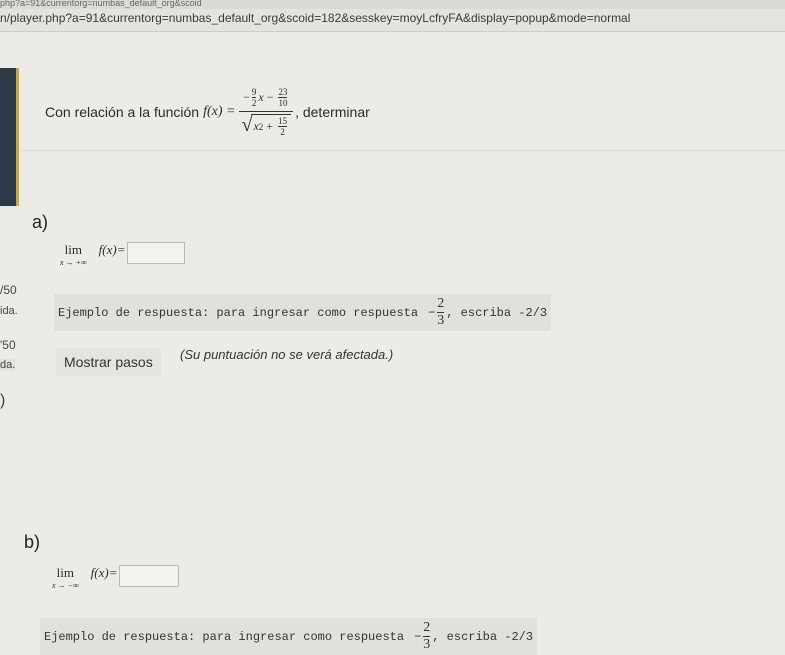 This screenshot has height=655, width=785. Describe the element at coordinates (149, 576) in the screenshot. I see `part-b-answer-input` at that location.